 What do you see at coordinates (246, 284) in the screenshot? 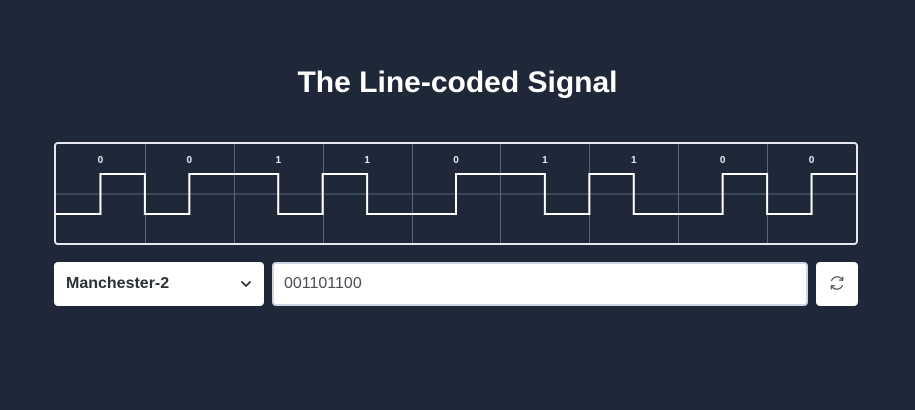
I see `chevron-down-icon` at bounding box center [246, 284].